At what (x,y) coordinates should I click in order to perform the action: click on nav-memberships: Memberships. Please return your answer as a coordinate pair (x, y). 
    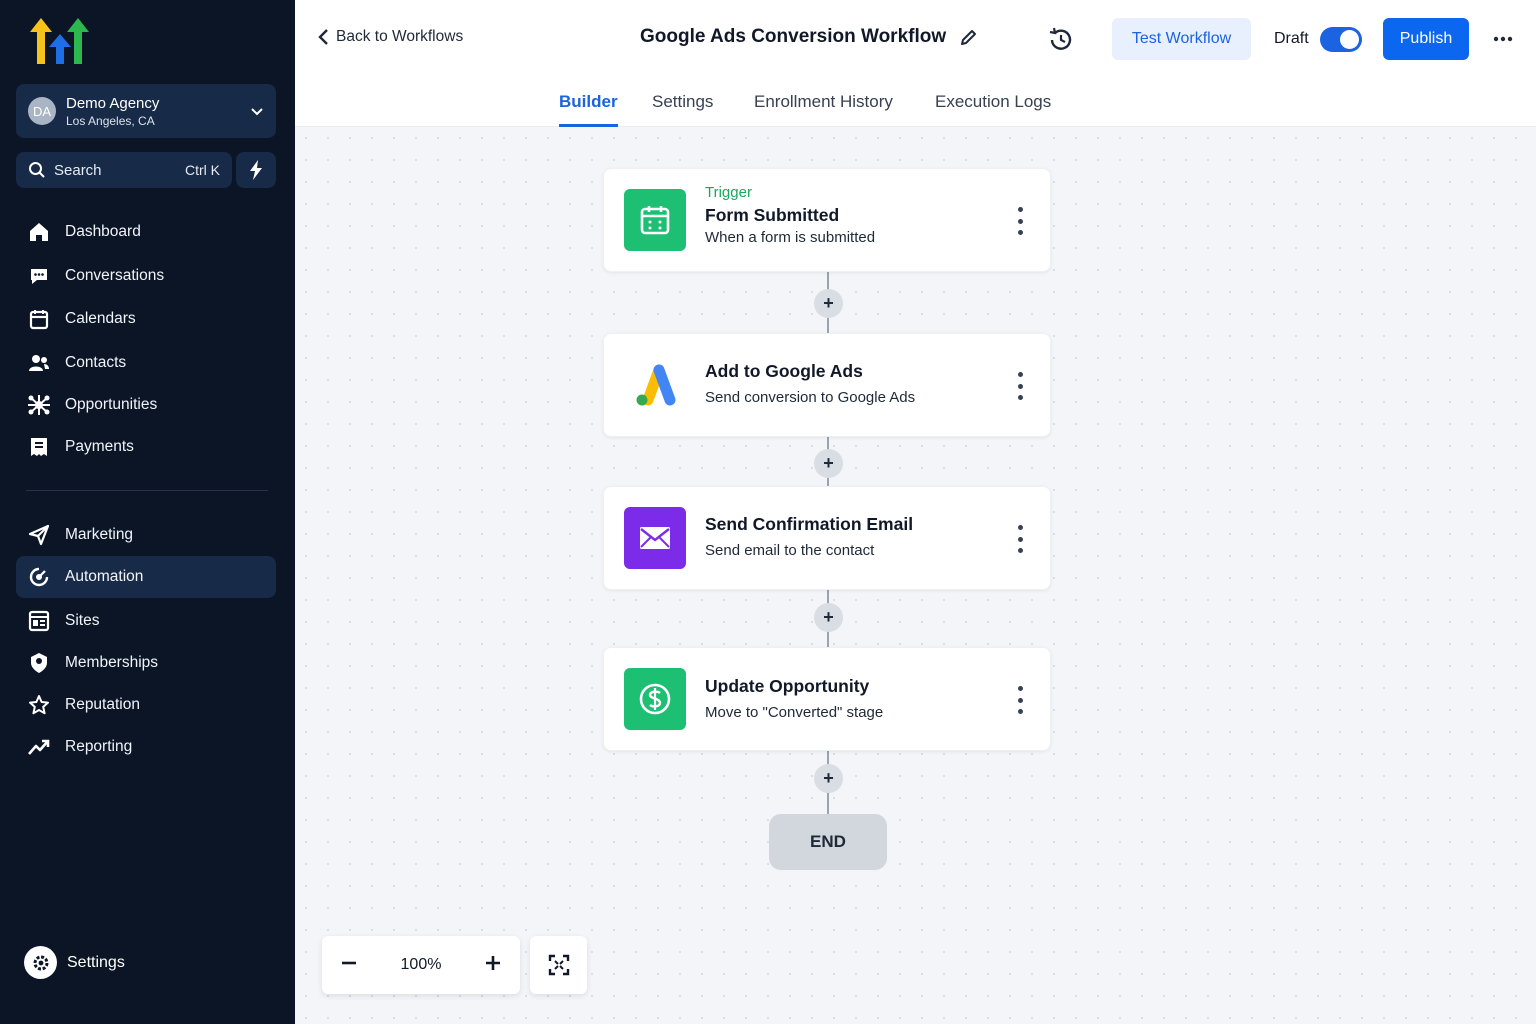
    Looking at the image, I should click on (146, 663).